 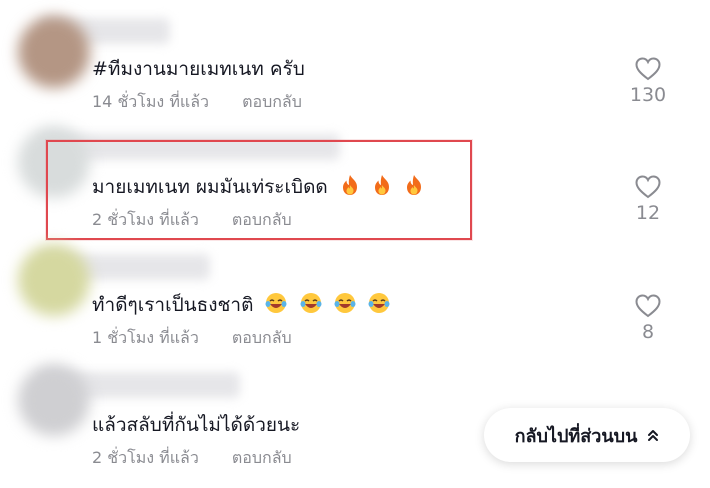 I want to click on comment-text: #ทีมงานมายเมทเนท ครับ, so click(x=198, y=69).